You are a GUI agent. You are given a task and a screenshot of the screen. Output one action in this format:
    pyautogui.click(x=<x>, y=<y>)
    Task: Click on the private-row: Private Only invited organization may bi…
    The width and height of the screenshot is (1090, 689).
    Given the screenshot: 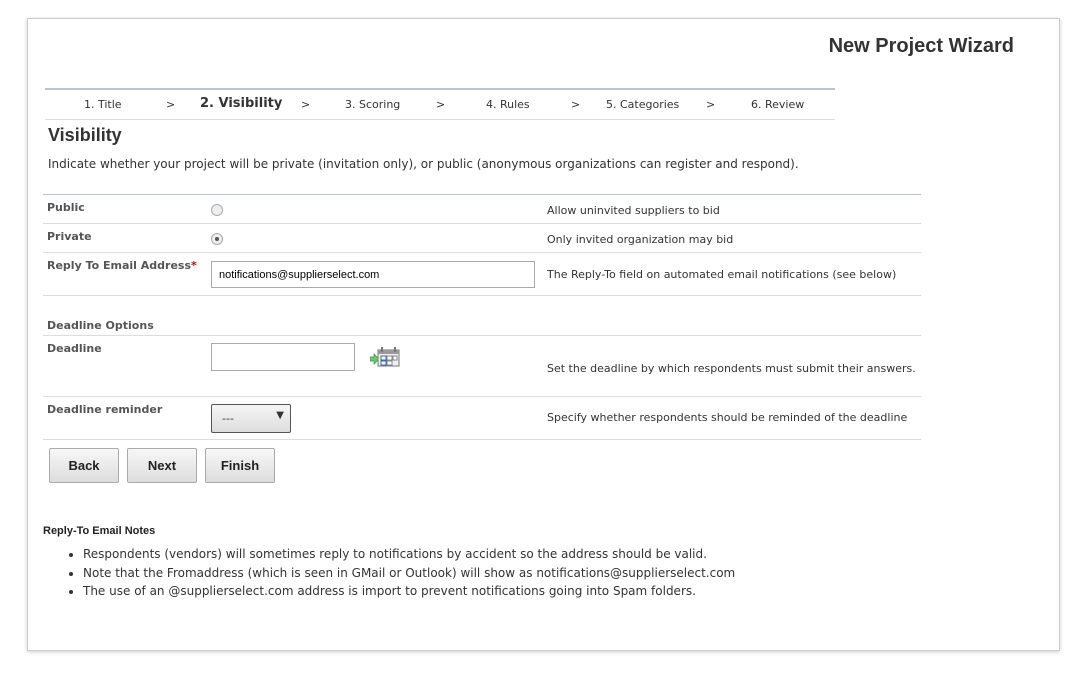 What is the action you would take?
    pyautogui.click(x=482, y=238)
    